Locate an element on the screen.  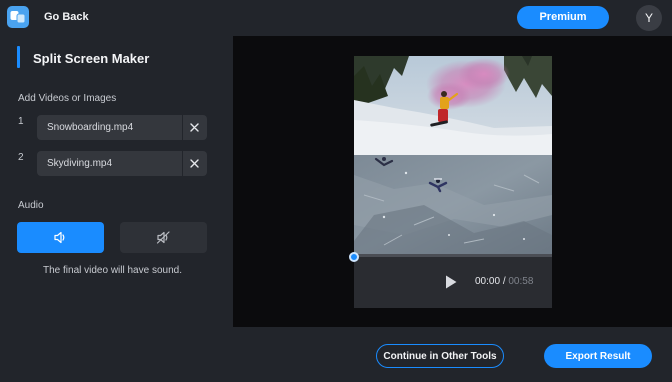
speaker-muted-icon is located at coordinates (163, 237).